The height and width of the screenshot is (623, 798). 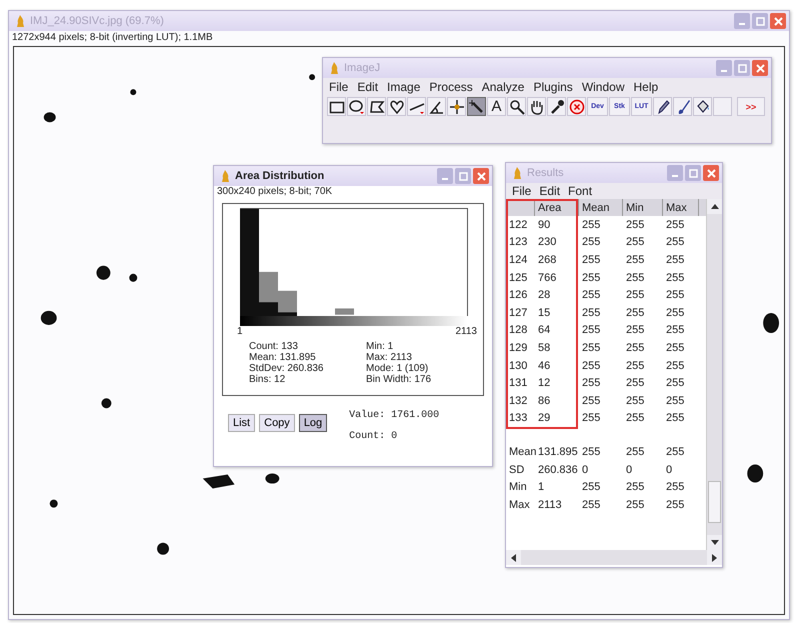 I want to click on log-histogram-bar, so click(x=268, y=287).